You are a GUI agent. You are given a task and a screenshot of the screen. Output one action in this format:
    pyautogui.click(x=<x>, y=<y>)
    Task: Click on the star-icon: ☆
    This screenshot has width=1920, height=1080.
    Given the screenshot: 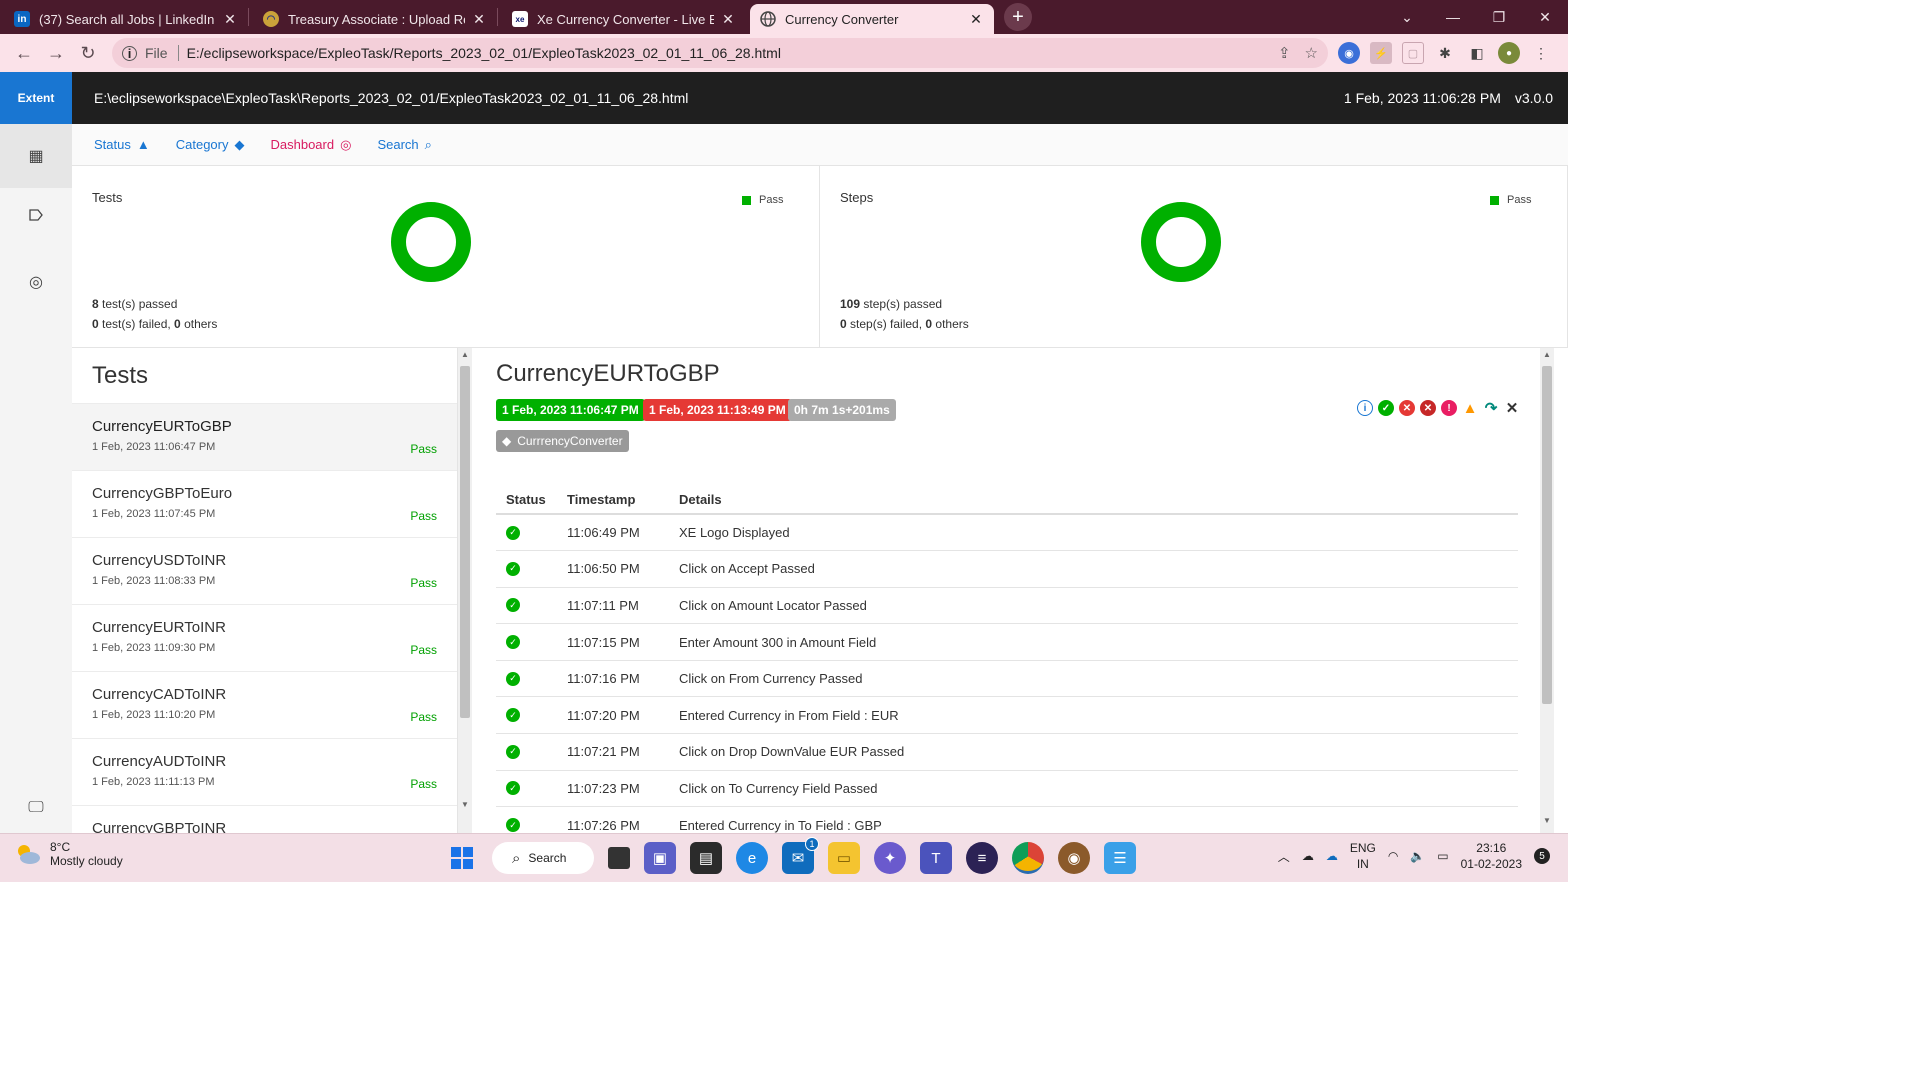 What is the action you would take?
    pyautogui.click(x=1311, y=53)
    